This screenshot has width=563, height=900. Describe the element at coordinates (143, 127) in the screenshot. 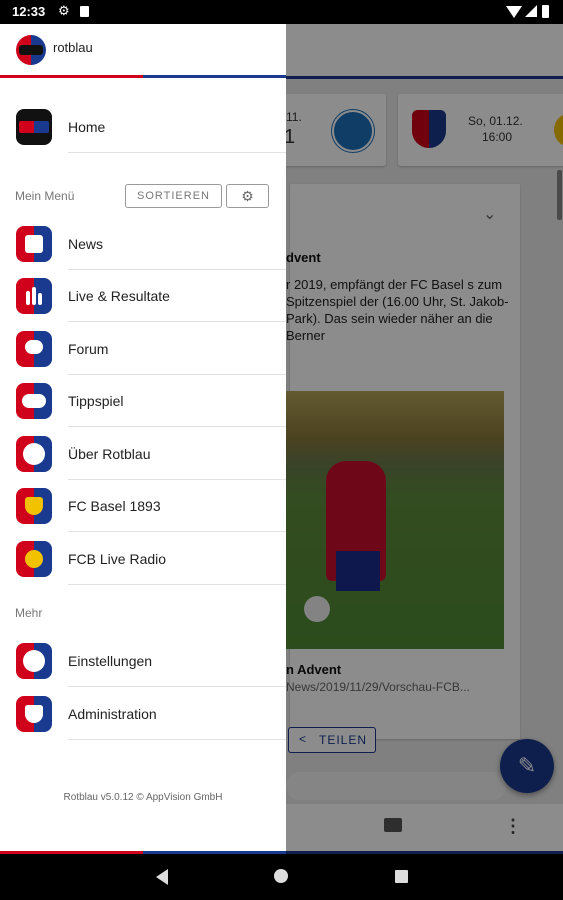

I see `drawer-item-home: Home` at that location.